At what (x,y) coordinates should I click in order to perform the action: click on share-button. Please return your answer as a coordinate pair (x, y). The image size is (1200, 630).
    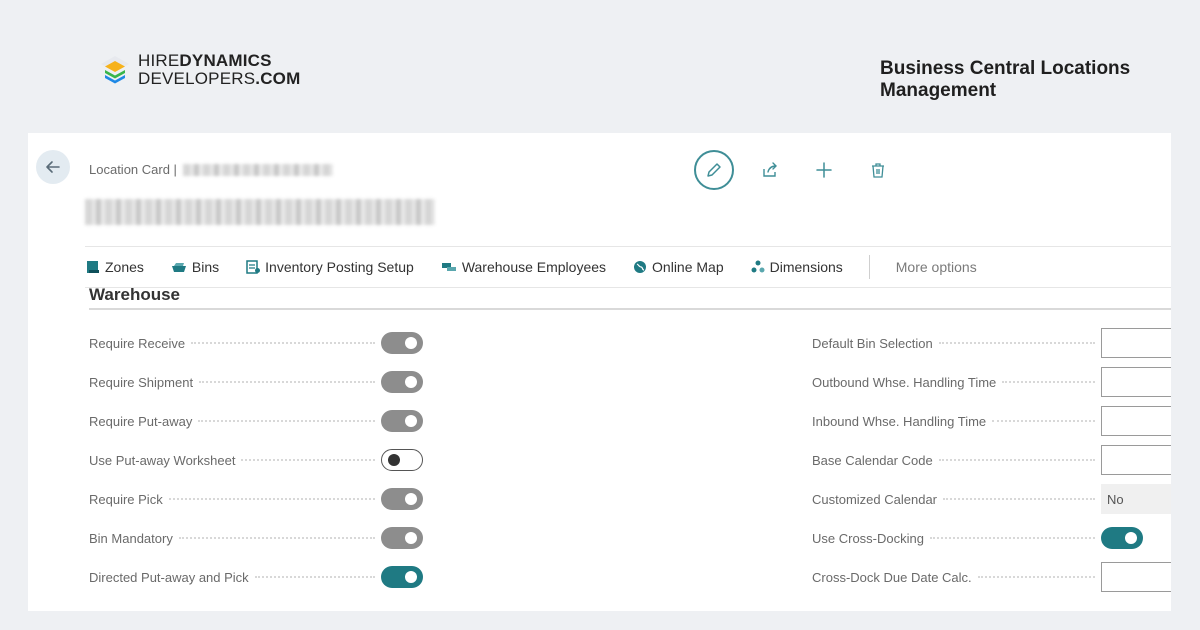
    Looking at the image, I should click on (770, 170).